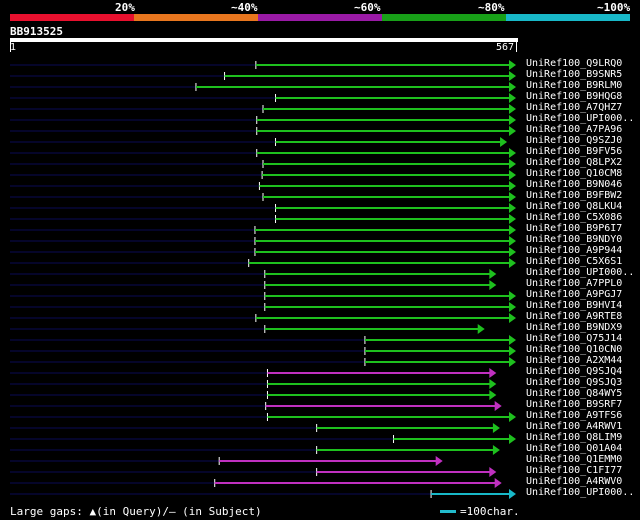  Describe the element at coordinates (574, 206) in the screenshot. I see `hit-label: UniRef100_Q8LKU4` at that location.